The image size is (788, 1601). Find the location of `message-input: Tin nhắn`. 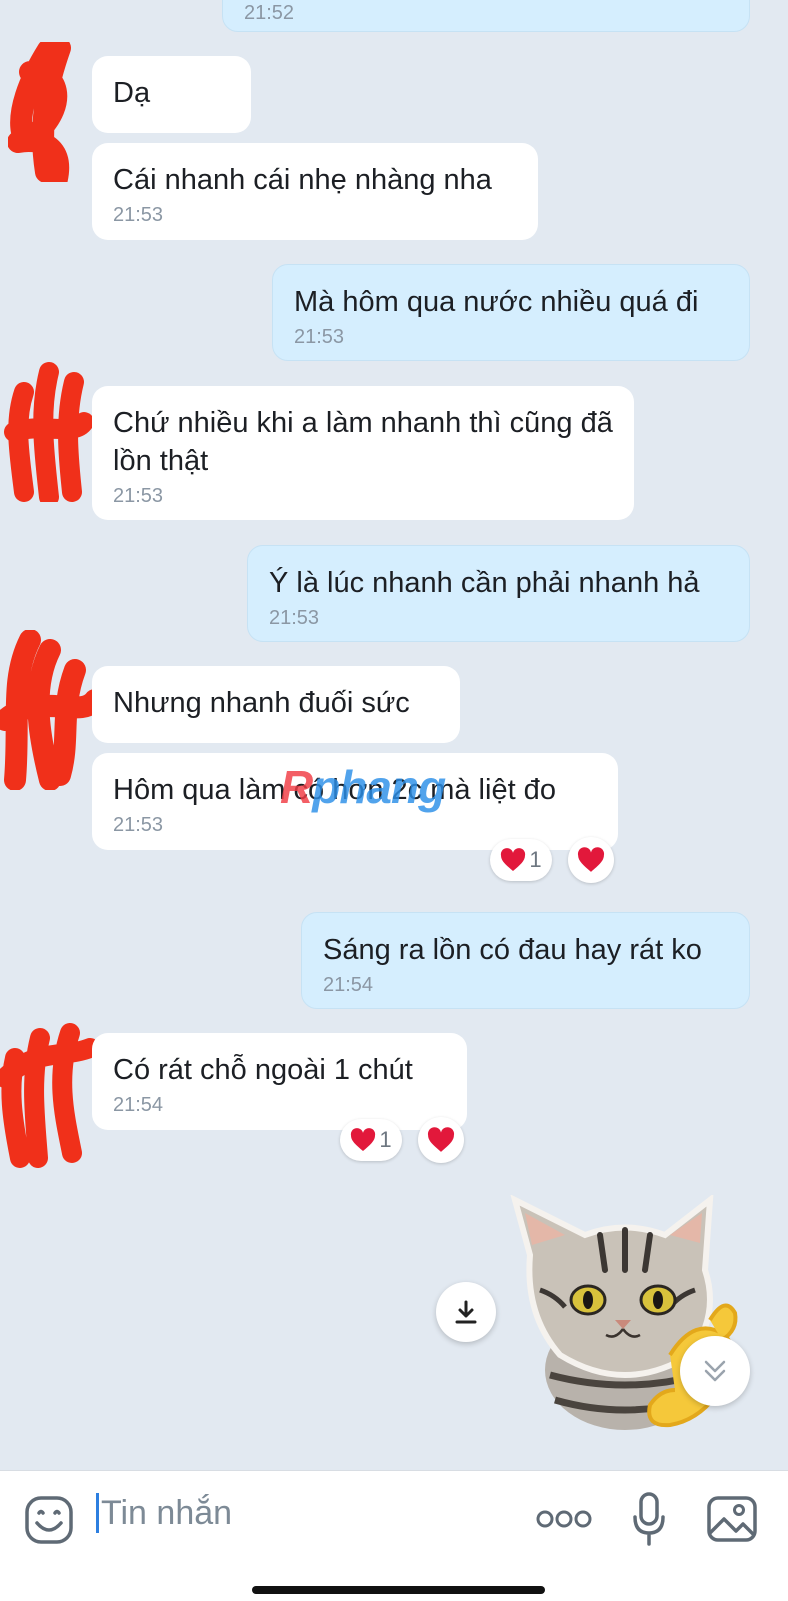

message-input: Tin nhắn is located at coordinates (164, 1513).